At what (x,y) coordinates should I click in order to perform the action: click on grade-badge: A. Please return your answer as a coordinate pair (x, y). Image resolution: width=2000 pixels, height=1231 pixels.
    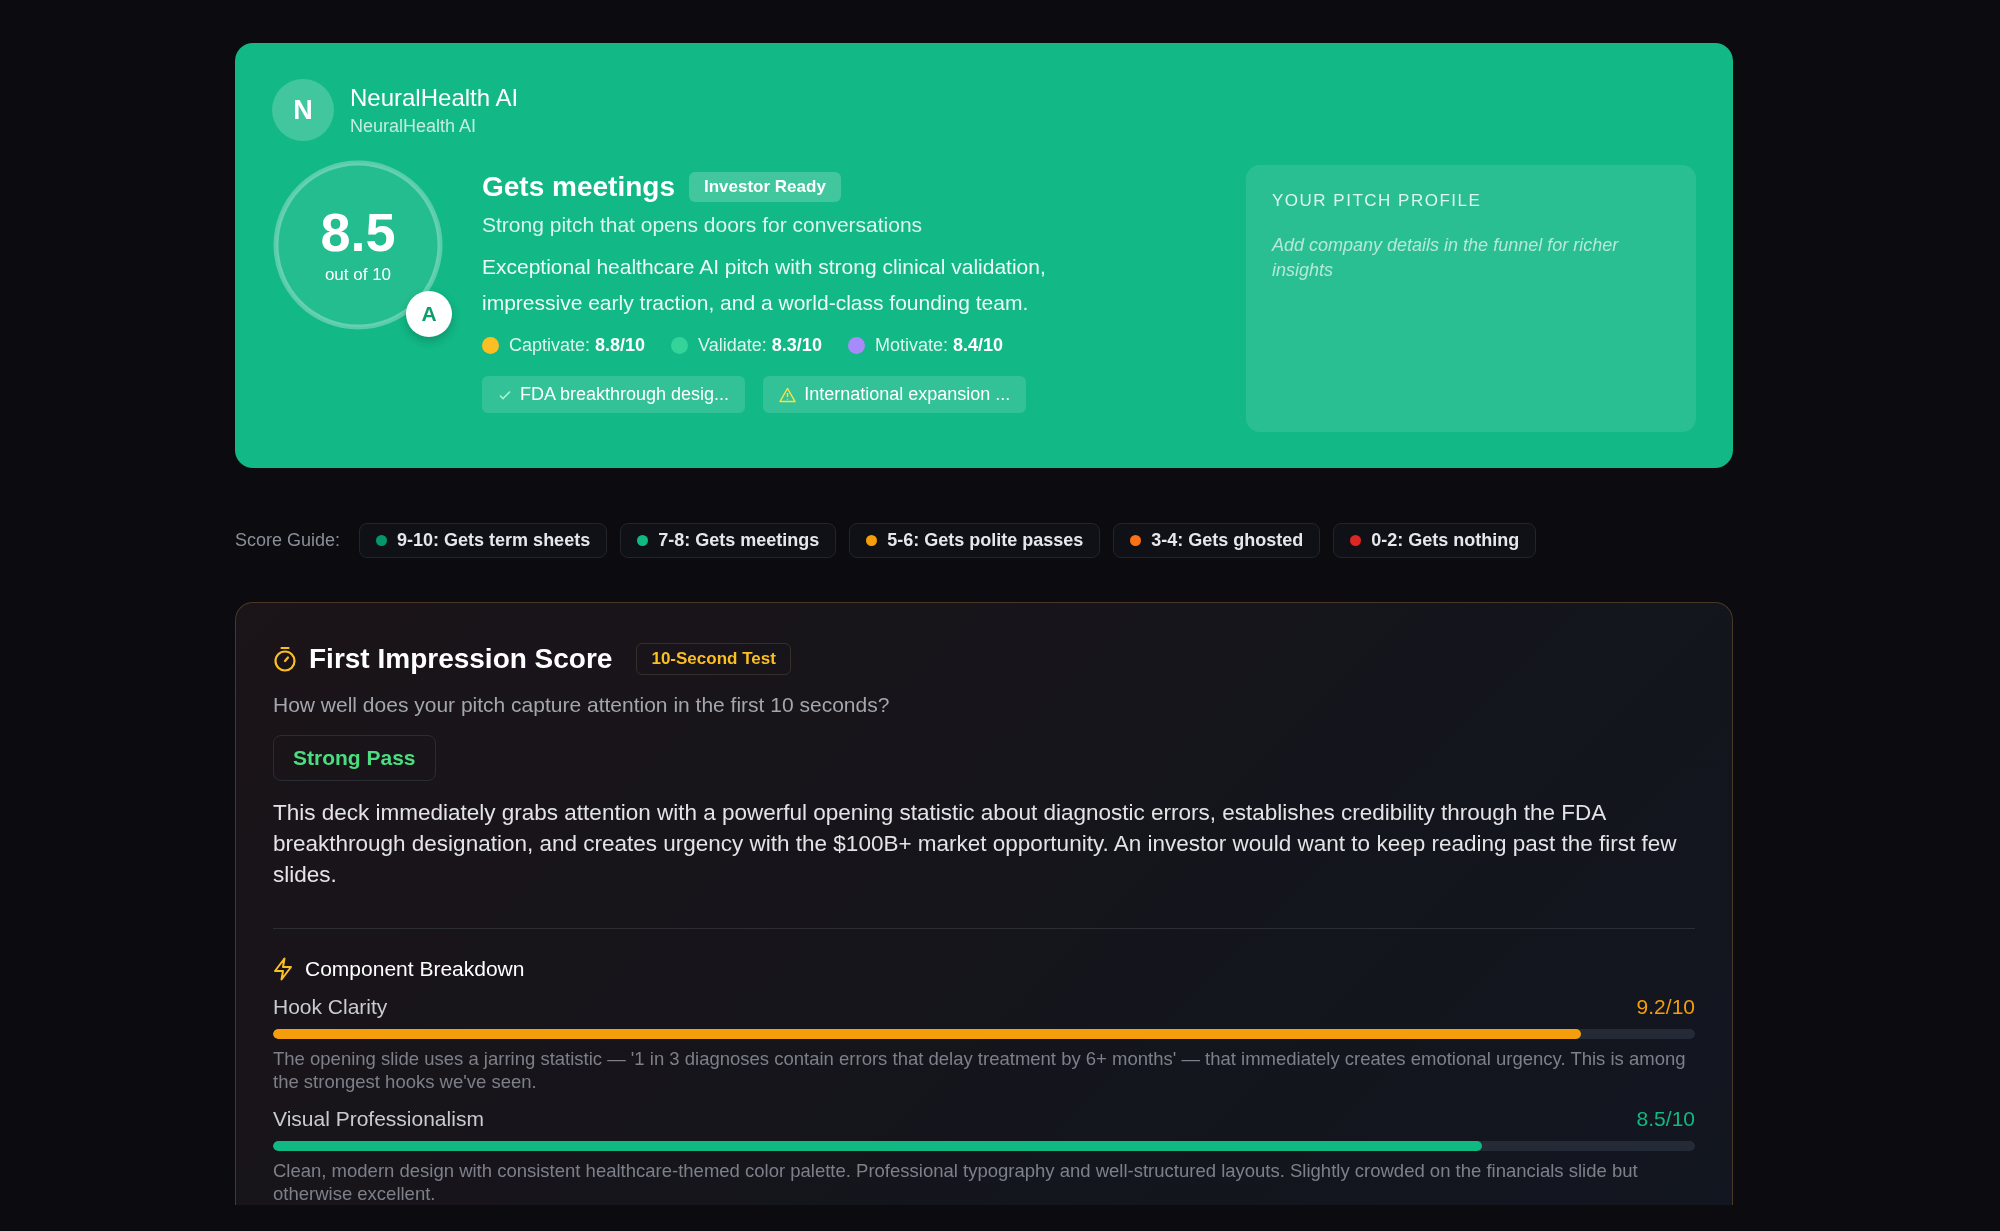
    Looking at the image, I should click on (429, 314).